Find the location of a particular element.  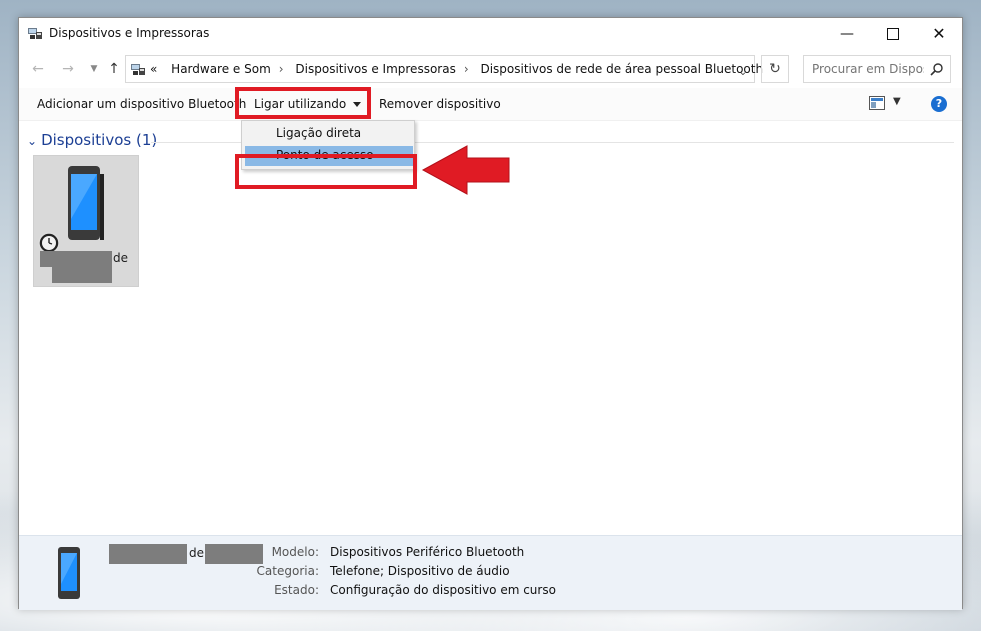

remove-device-button: Remover dispositivo is located at coordinates (440, 104).